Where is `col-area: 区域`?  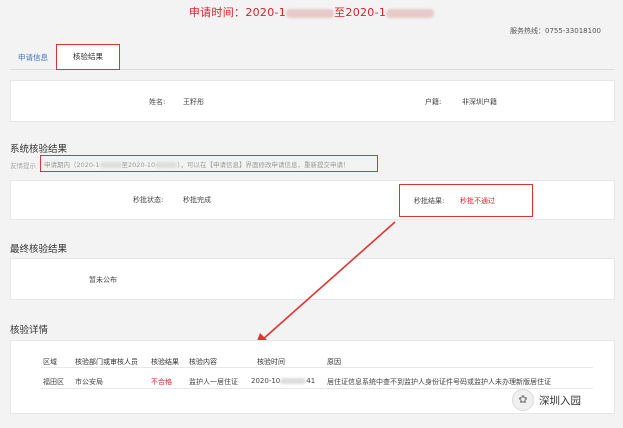
col-area: 区域 is located at coordinates (50, 362).